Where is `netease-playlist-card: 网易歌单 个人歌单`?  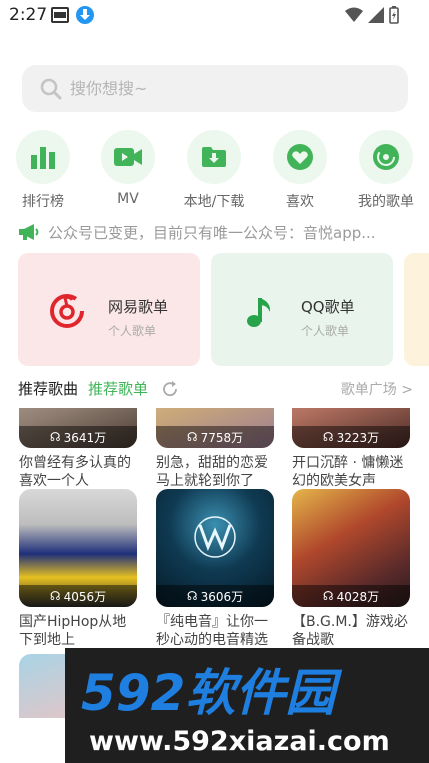
netease-playlist-card: 网易歌单 个人歌单 is located at coordinates (109, 309).